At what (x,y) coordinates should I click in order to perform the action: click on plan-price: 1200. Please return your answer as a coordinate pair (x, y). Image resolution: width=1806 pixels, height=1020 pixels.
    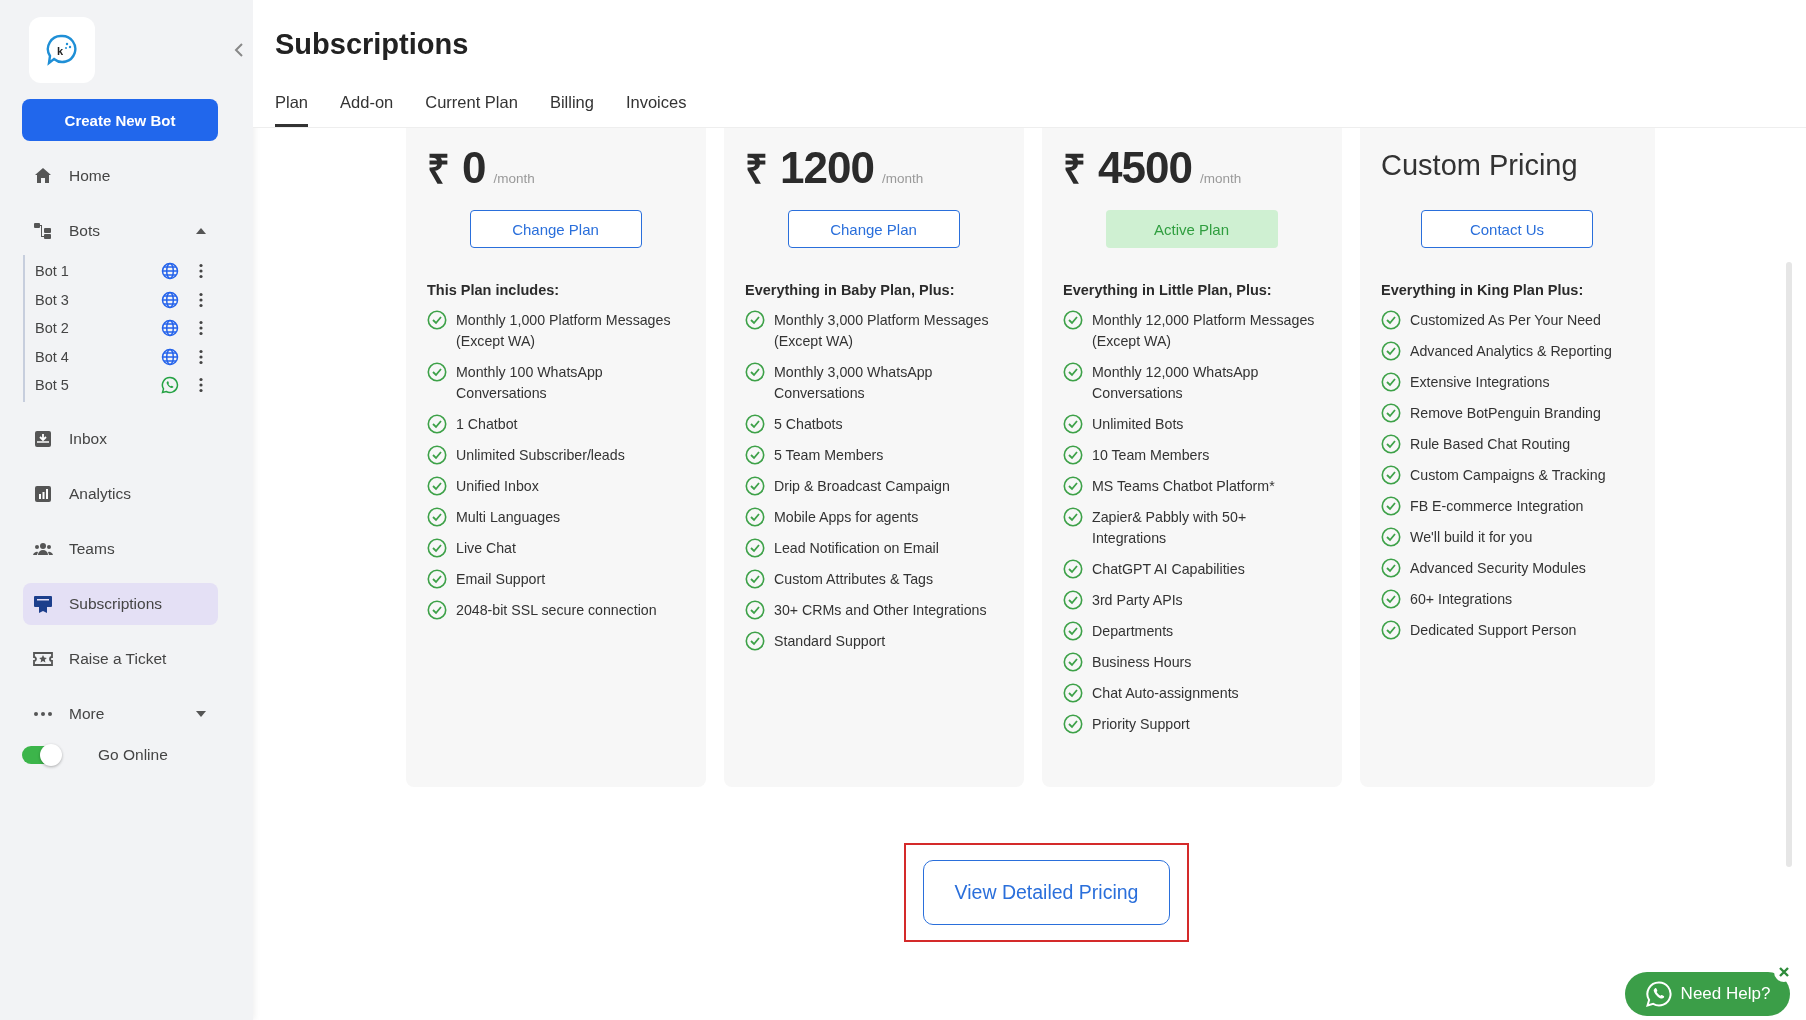
    Looking at the image, I should click on (827, 168).